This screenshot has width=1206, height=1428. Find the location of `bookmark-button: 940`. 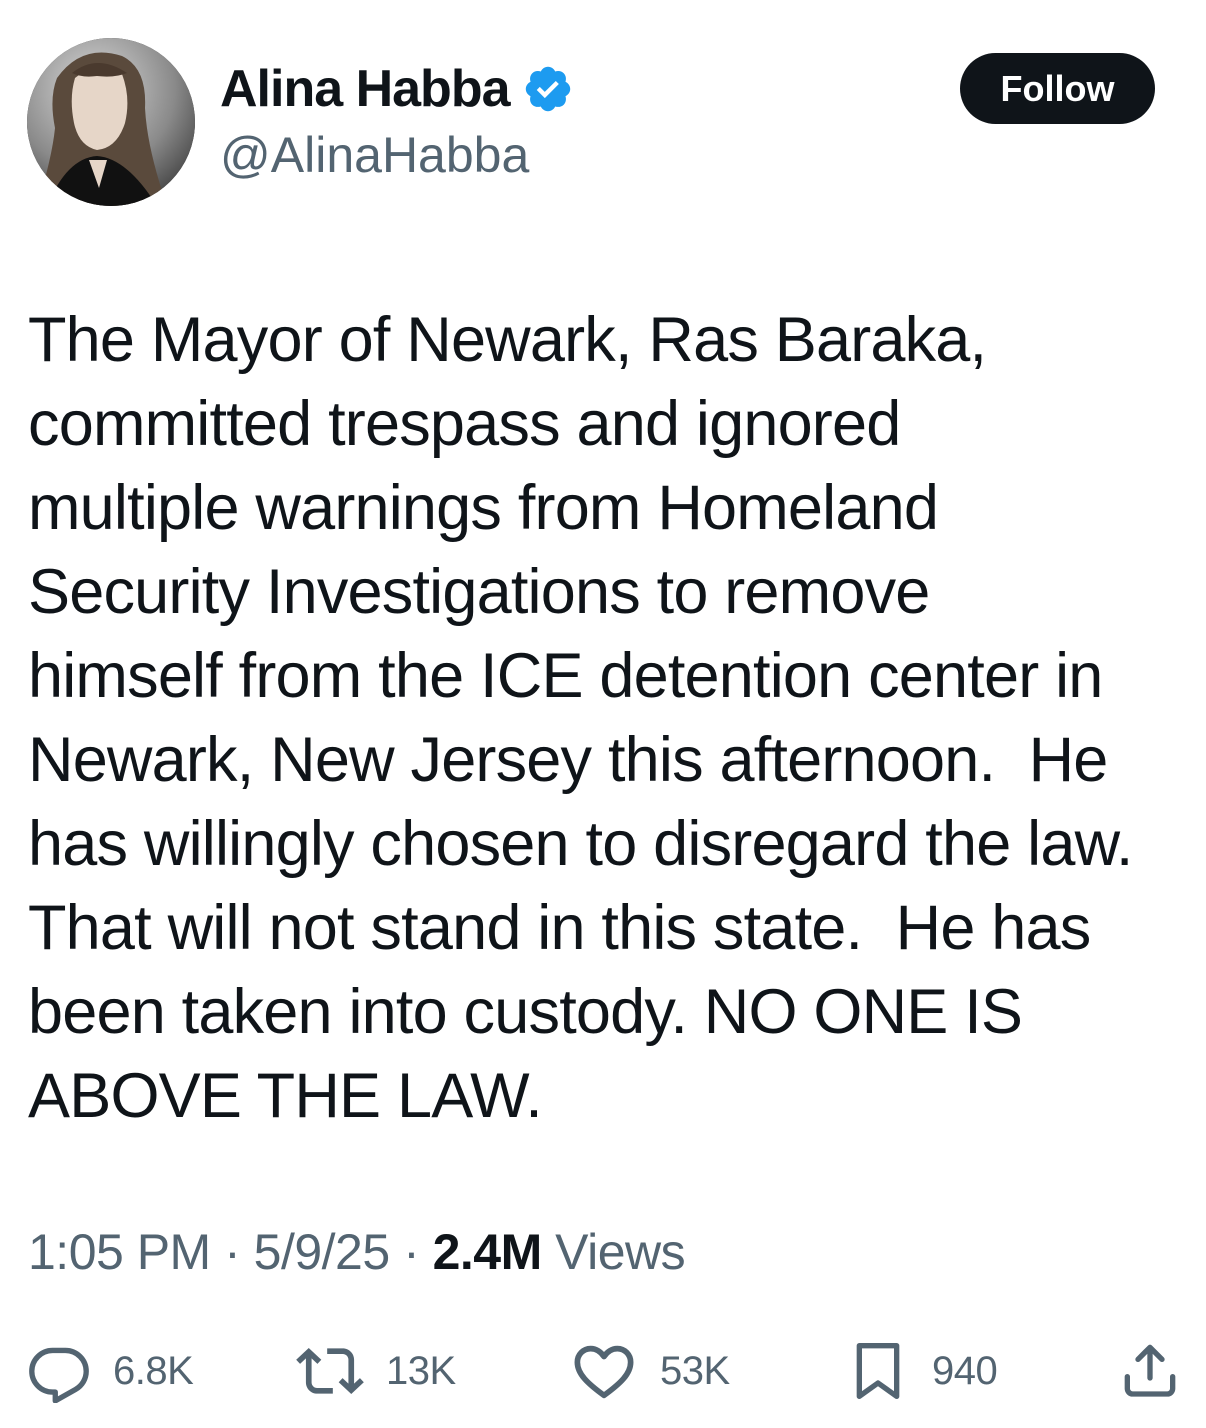

bookmark-button: 940 is located at coordinates (922, 1371).